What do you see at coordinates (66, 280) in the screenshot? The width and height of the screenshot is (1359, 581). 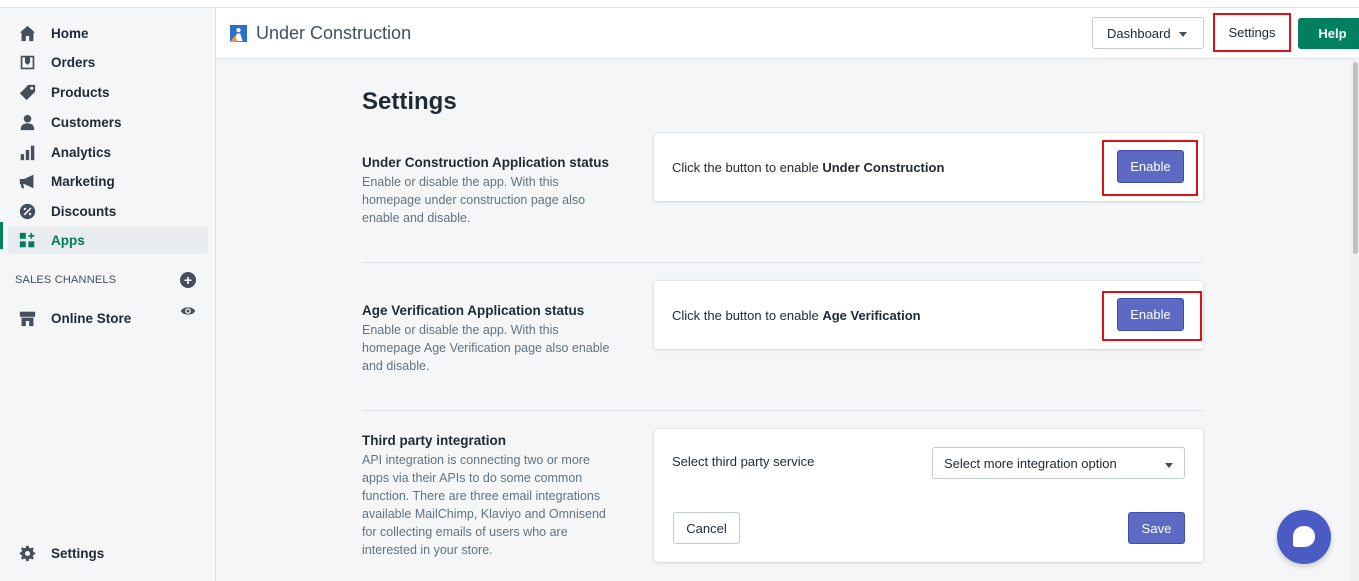 I see `sales-channels-title: SALES CHANNELS` at bounding box center [66, 280].